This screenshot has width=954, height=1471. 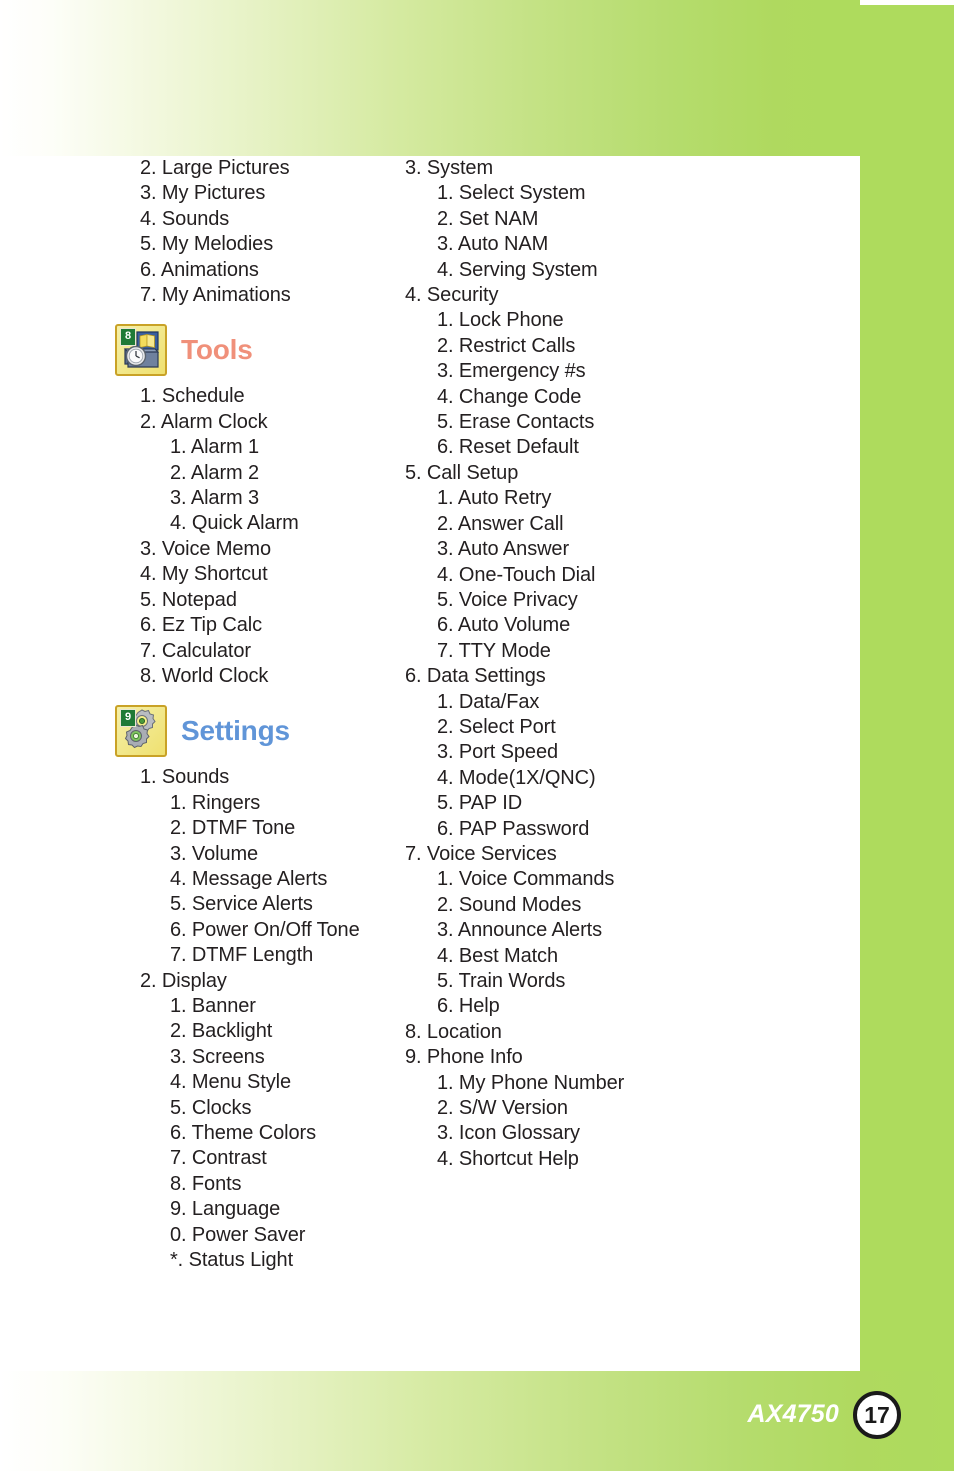 What do you see at coordinates (493, 244) in the screenshot?
I see `menu-item: 3. Auto NAM` at bounding box center [493, 244].